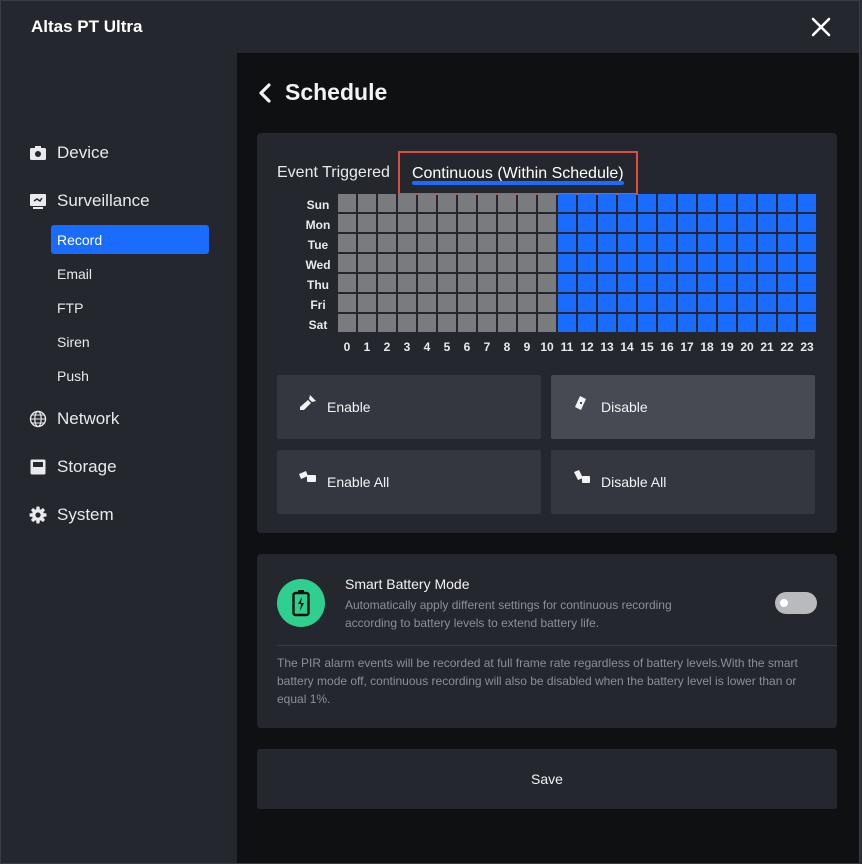 This screenshot has height=864, width=862. What do you see at coordinates (130, 341) in the screenshot?
I see `sidebar-subitem-siren: Siren` at bounding box center [130, 341].